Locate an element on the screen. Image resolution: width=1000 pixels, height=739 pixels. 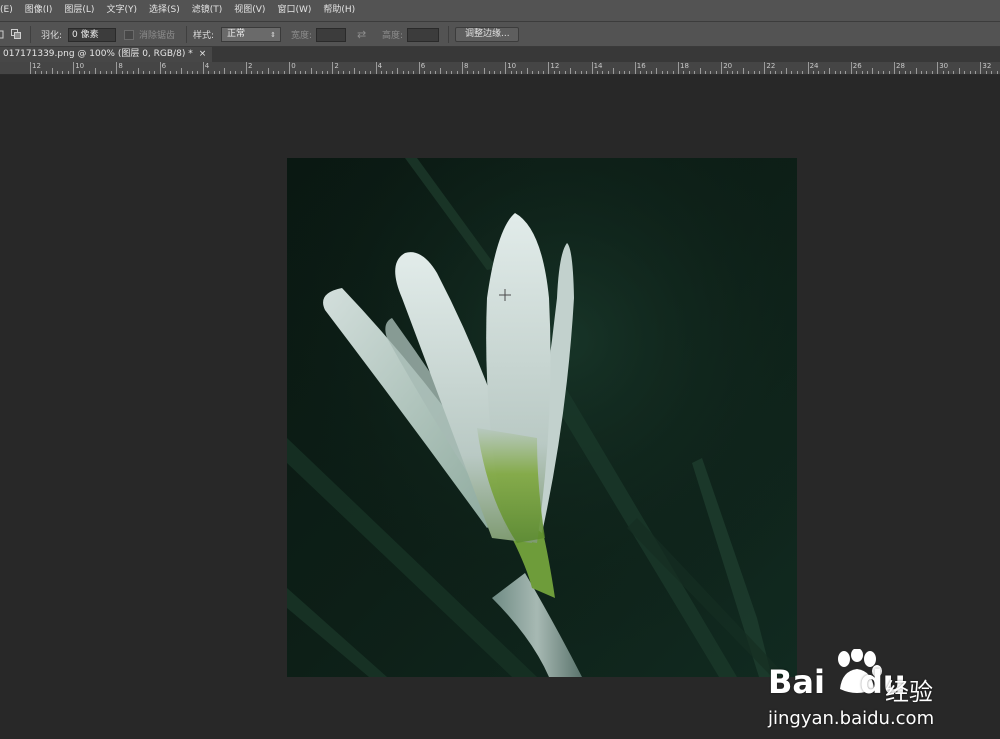
ruler-label: 12 is located at coordinates (36, 66).